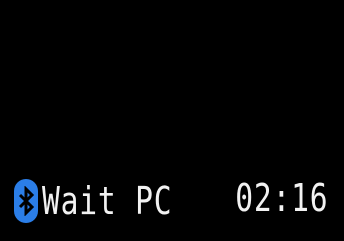 This screenshot has height=241, width=344. Describe the element at coordinates (107, 201) in the screenshot. I see `connection-status-text: Wait PC` at that location.